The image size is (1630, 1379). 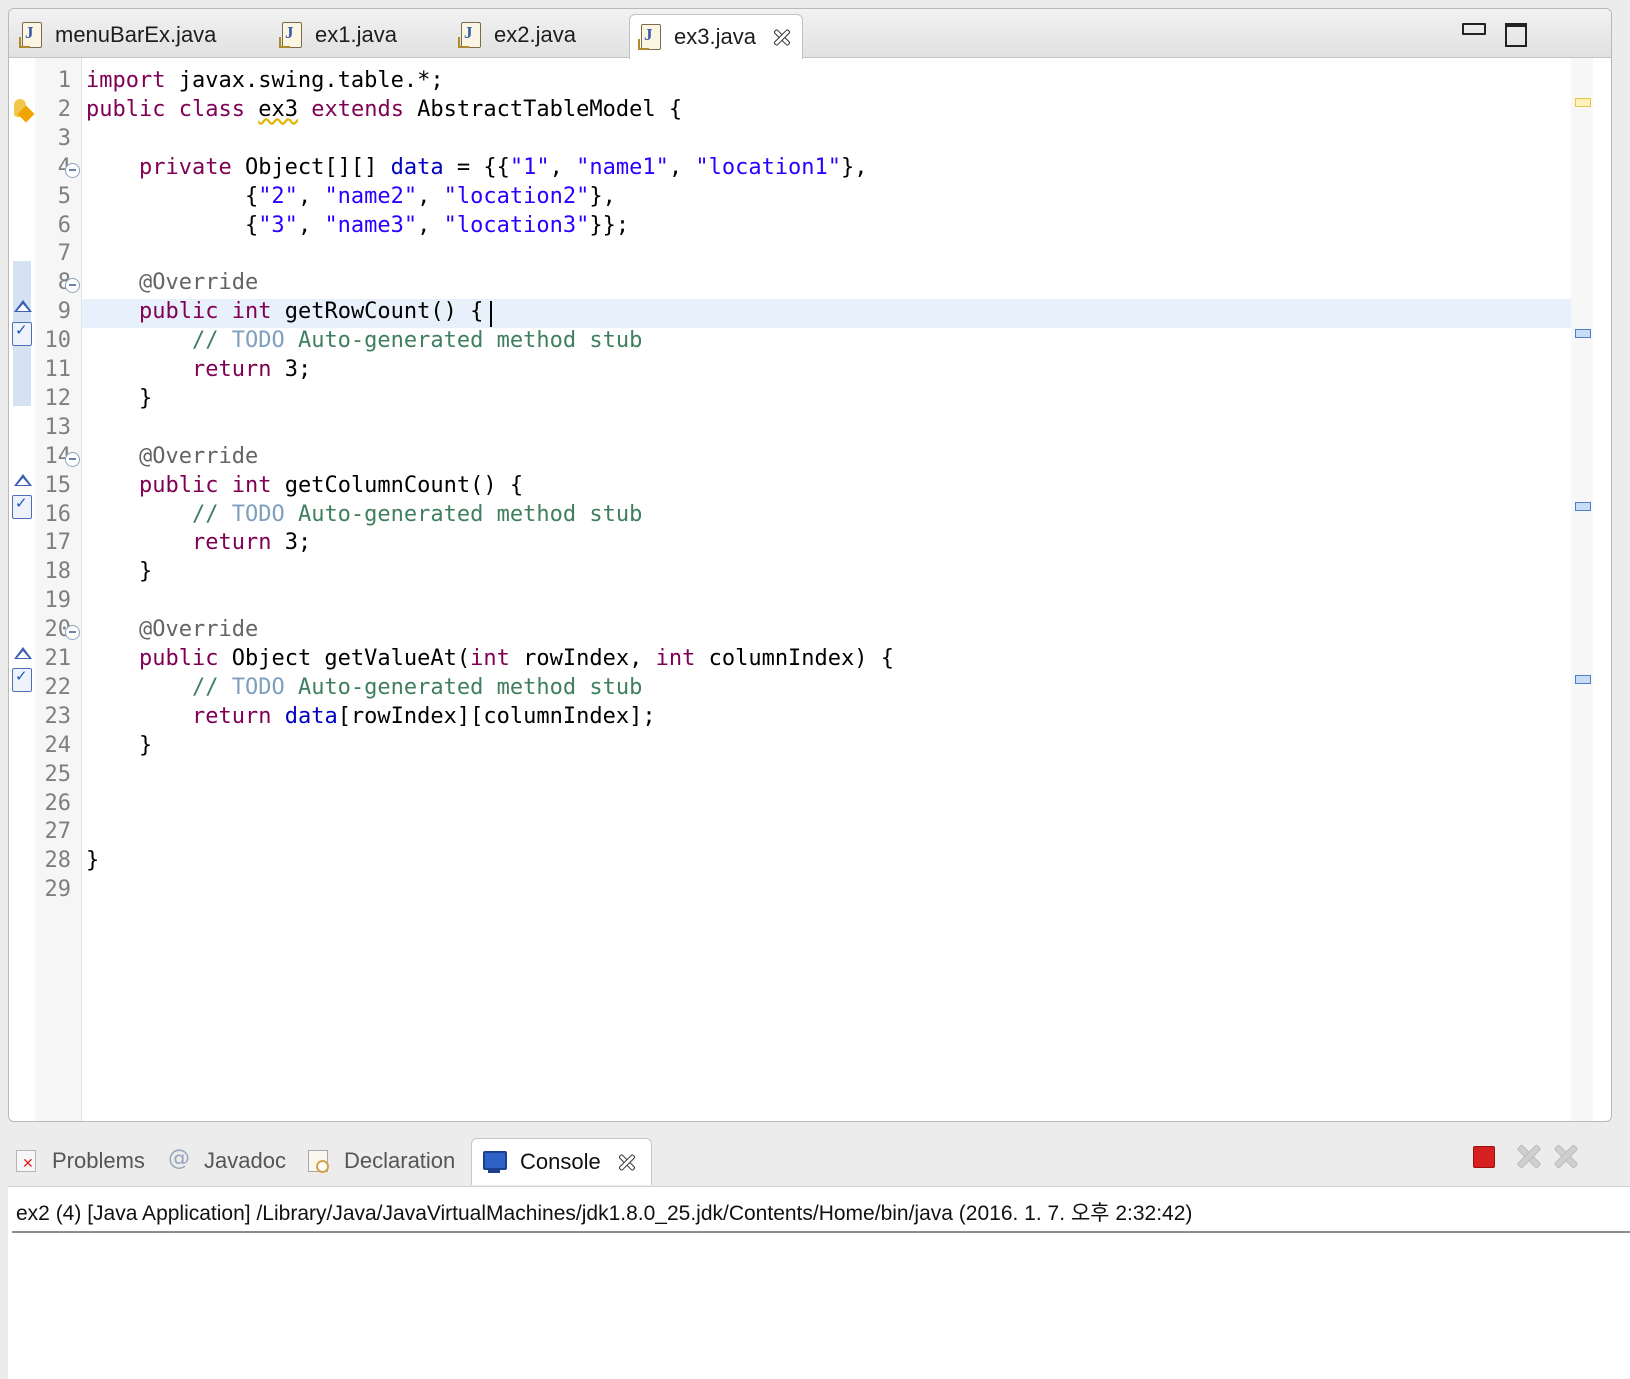 What do you see at coordinates (356, 34) in the screenshot?
I see `tab-label: ex1.java` at bounding box center [356, 34].